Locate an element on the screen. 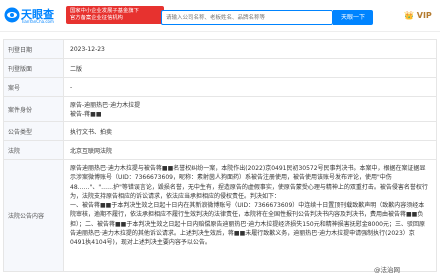 The image size is (440, 277). row-label: 法院 is located at coordinates (34, 150).